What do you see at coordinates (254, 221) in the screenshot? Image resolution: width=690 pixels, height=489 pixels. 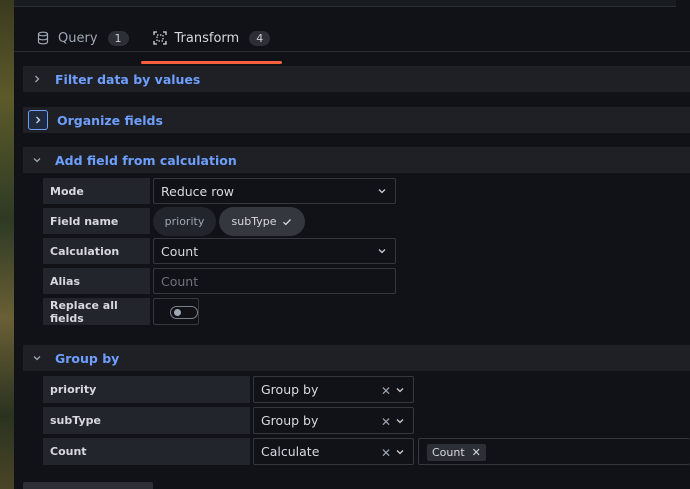 I see `field-pill-label: subType` at bounding box center [254, 221].